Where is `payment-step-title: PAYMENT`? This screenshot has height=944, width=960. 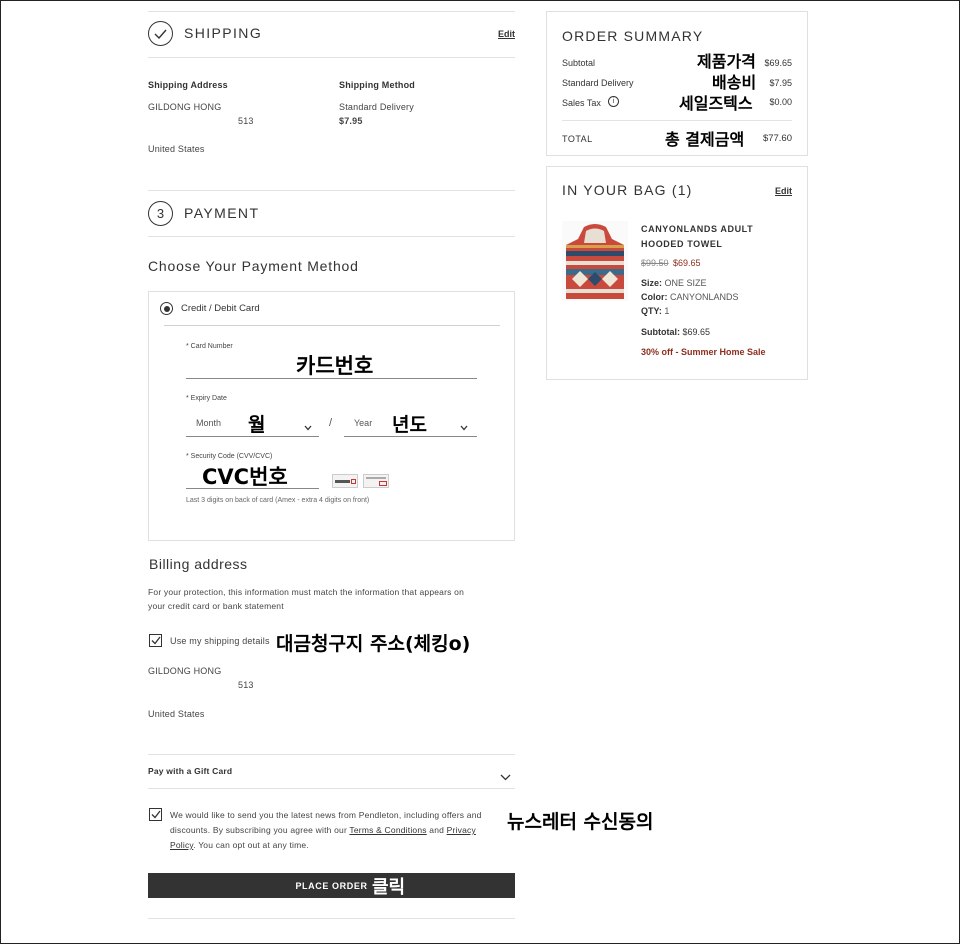 payment-step-title: PAYMENT is located at coordinates (222, 213).